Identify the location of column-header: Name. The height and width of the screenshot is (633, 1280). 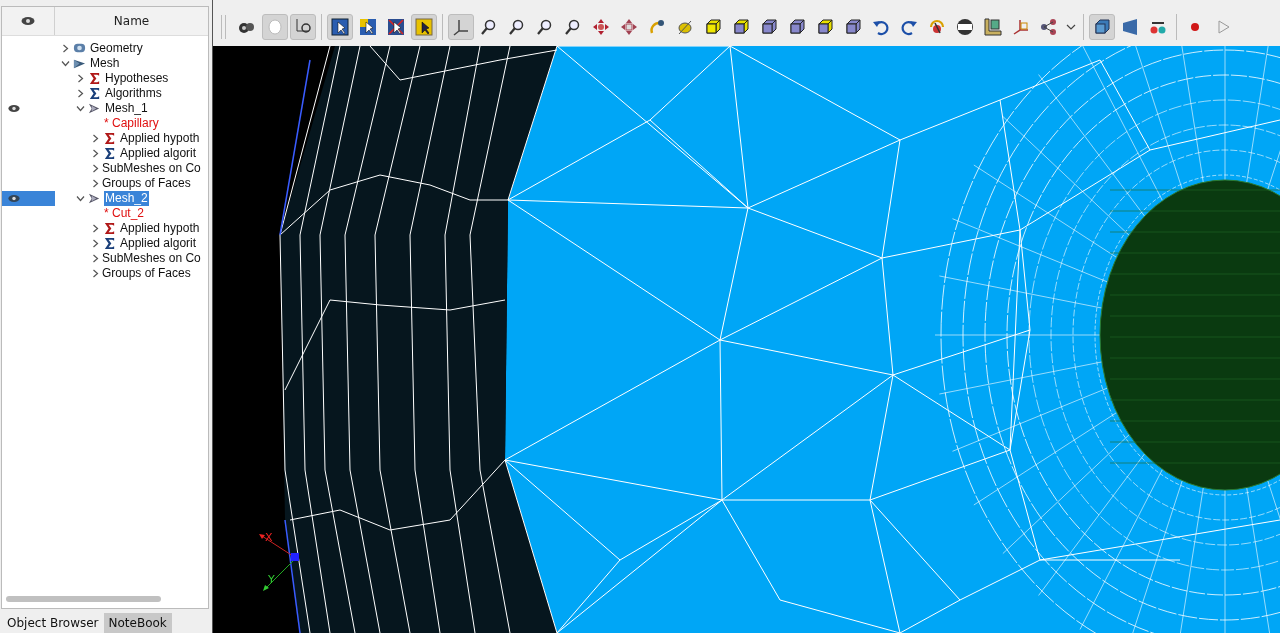
(131, 21).